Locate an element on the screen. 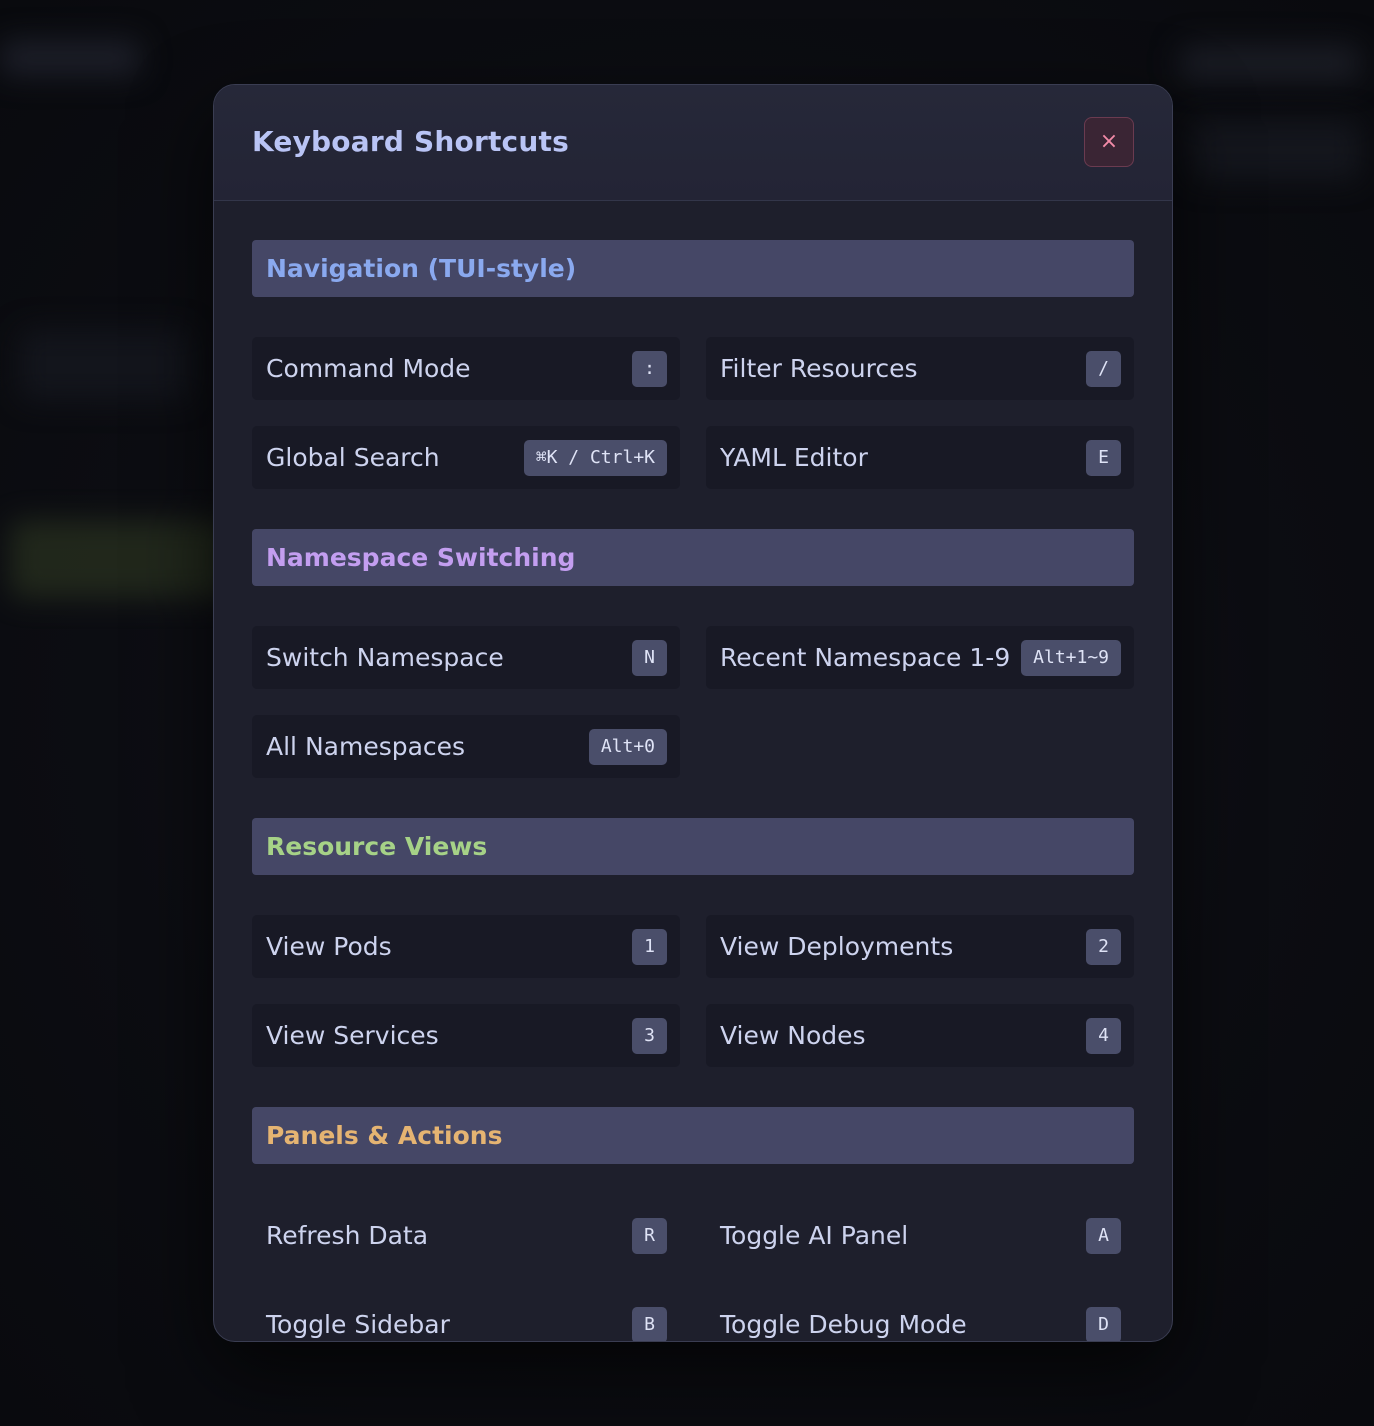 This screenshot has width=1374, height=1426. shortcut-label: All Namespaces is located at coordinates (366, 746).